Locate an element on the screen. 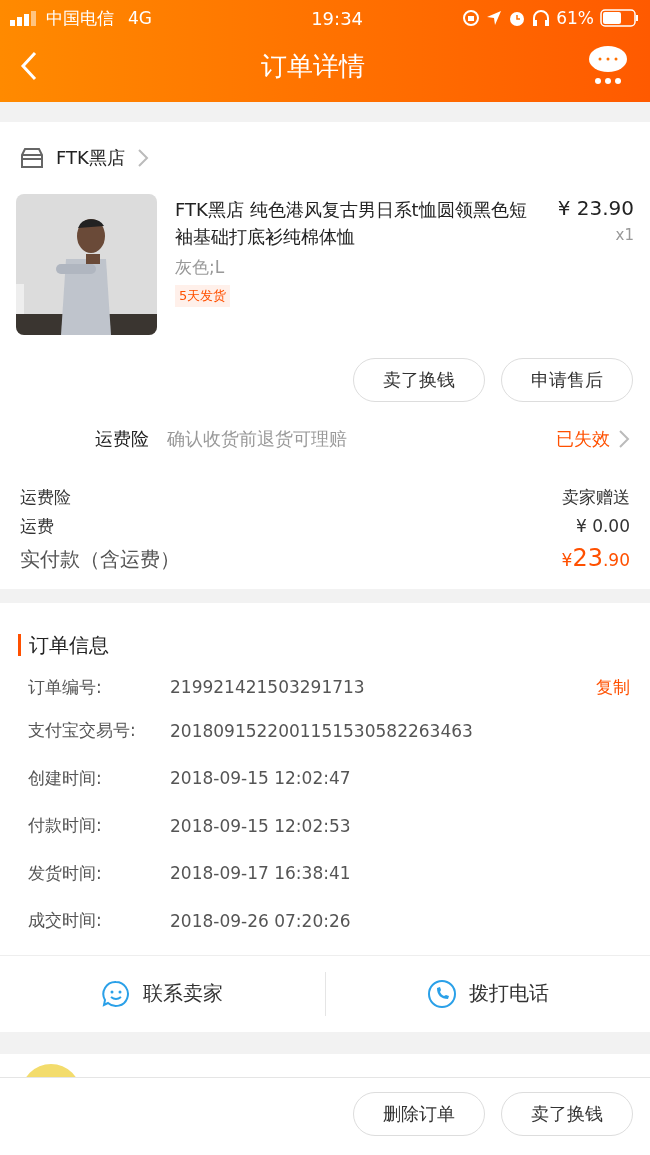 The image size is (650, 1155). product-sku: 灰色;L is located at coordinates (200, 267).